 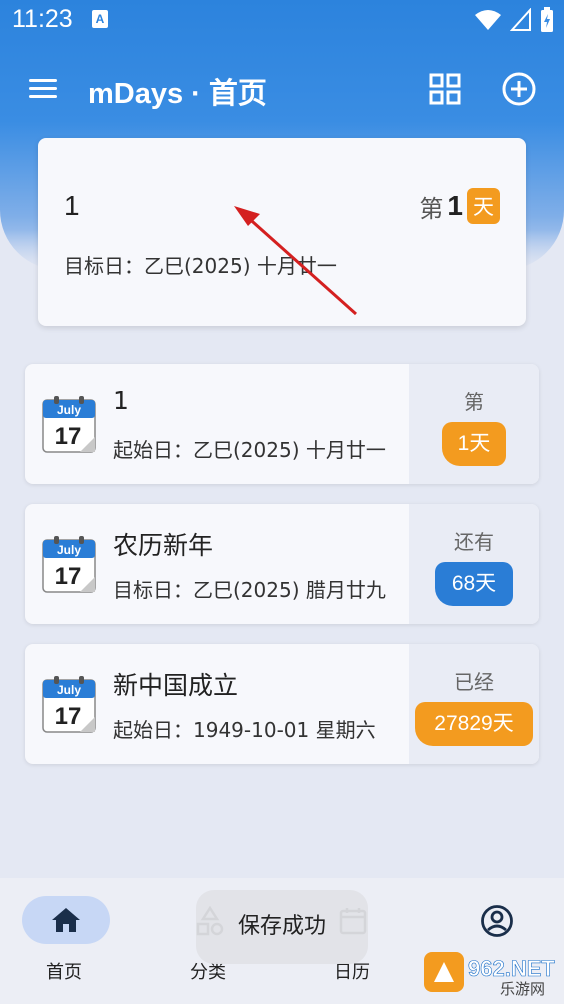 I want to click on event-title: 1, so click(x=121, y=400).